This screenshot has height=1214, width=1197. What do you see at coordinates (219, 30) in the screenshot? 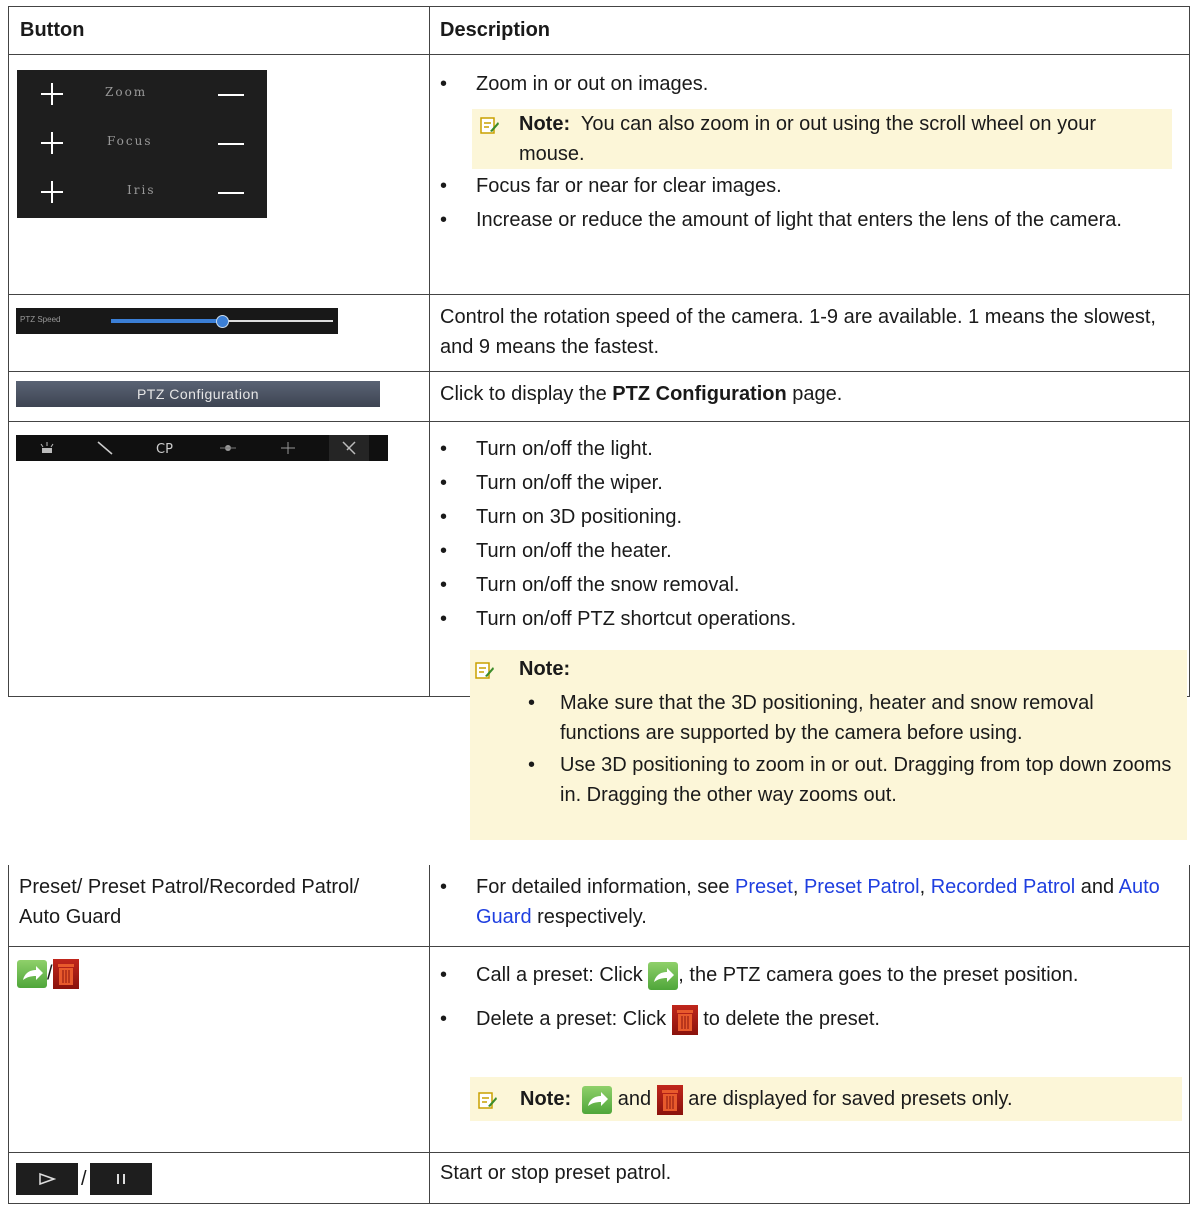
I see `header-cell-button: Button` at bounding box center [219, 30].